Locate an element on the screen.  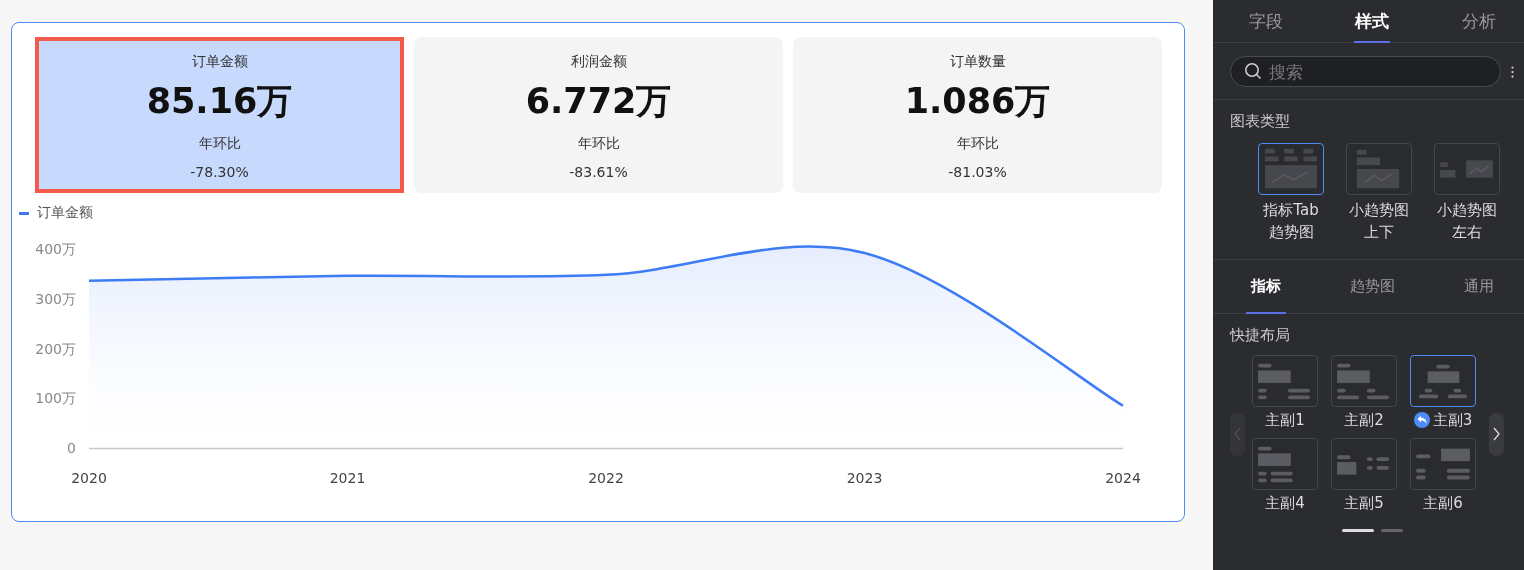
chevron-right-icon is located at coordinates (1496, 434).